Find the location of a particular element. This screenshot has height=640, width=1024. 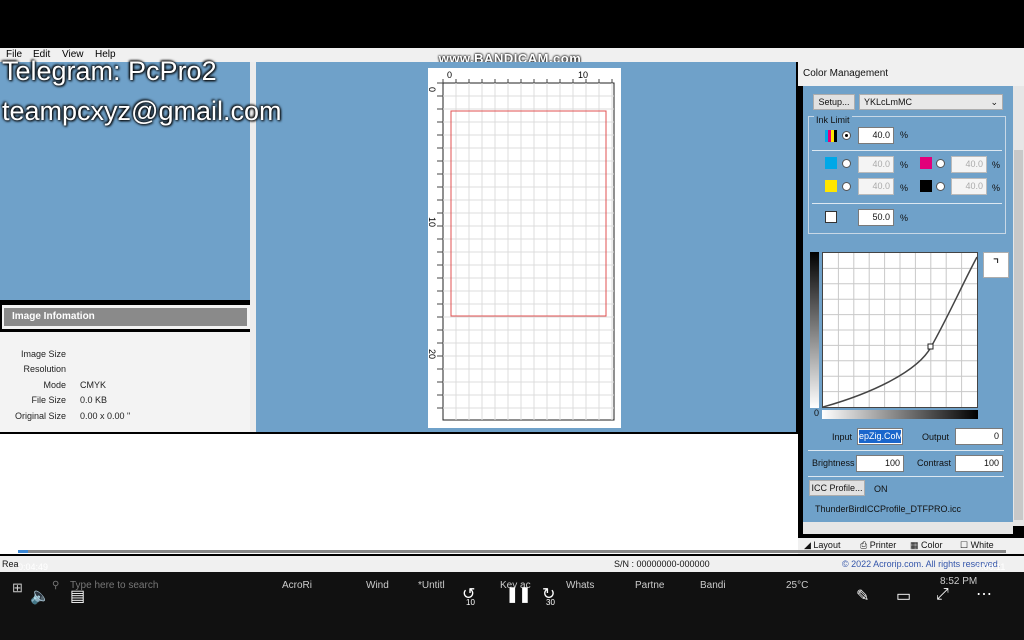

magenta-swatch-icon is located at coordinates (926, 163).